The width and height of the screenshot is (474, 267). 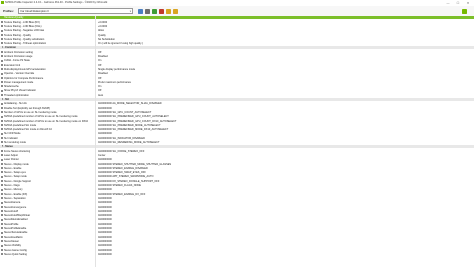 What do you see at coordinates (284, 168) in the screenshot?
I see `setting-value: 0x00000000 STEREO_ENABLE_DISABLED` at bounding box center [284, 168].